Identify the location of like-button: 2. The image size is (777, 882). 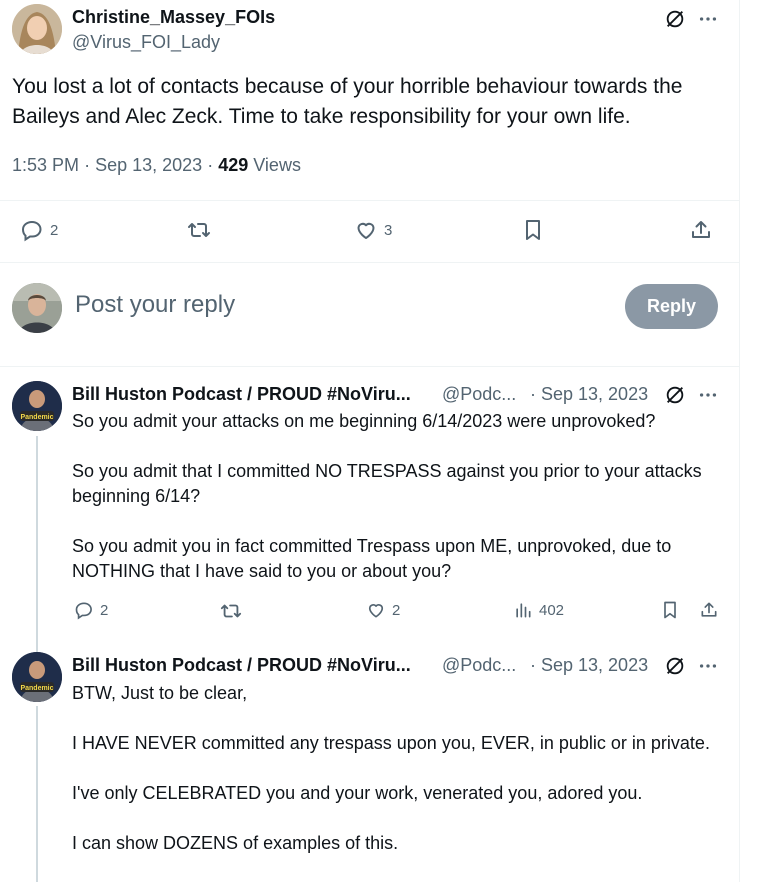
(383, 610).